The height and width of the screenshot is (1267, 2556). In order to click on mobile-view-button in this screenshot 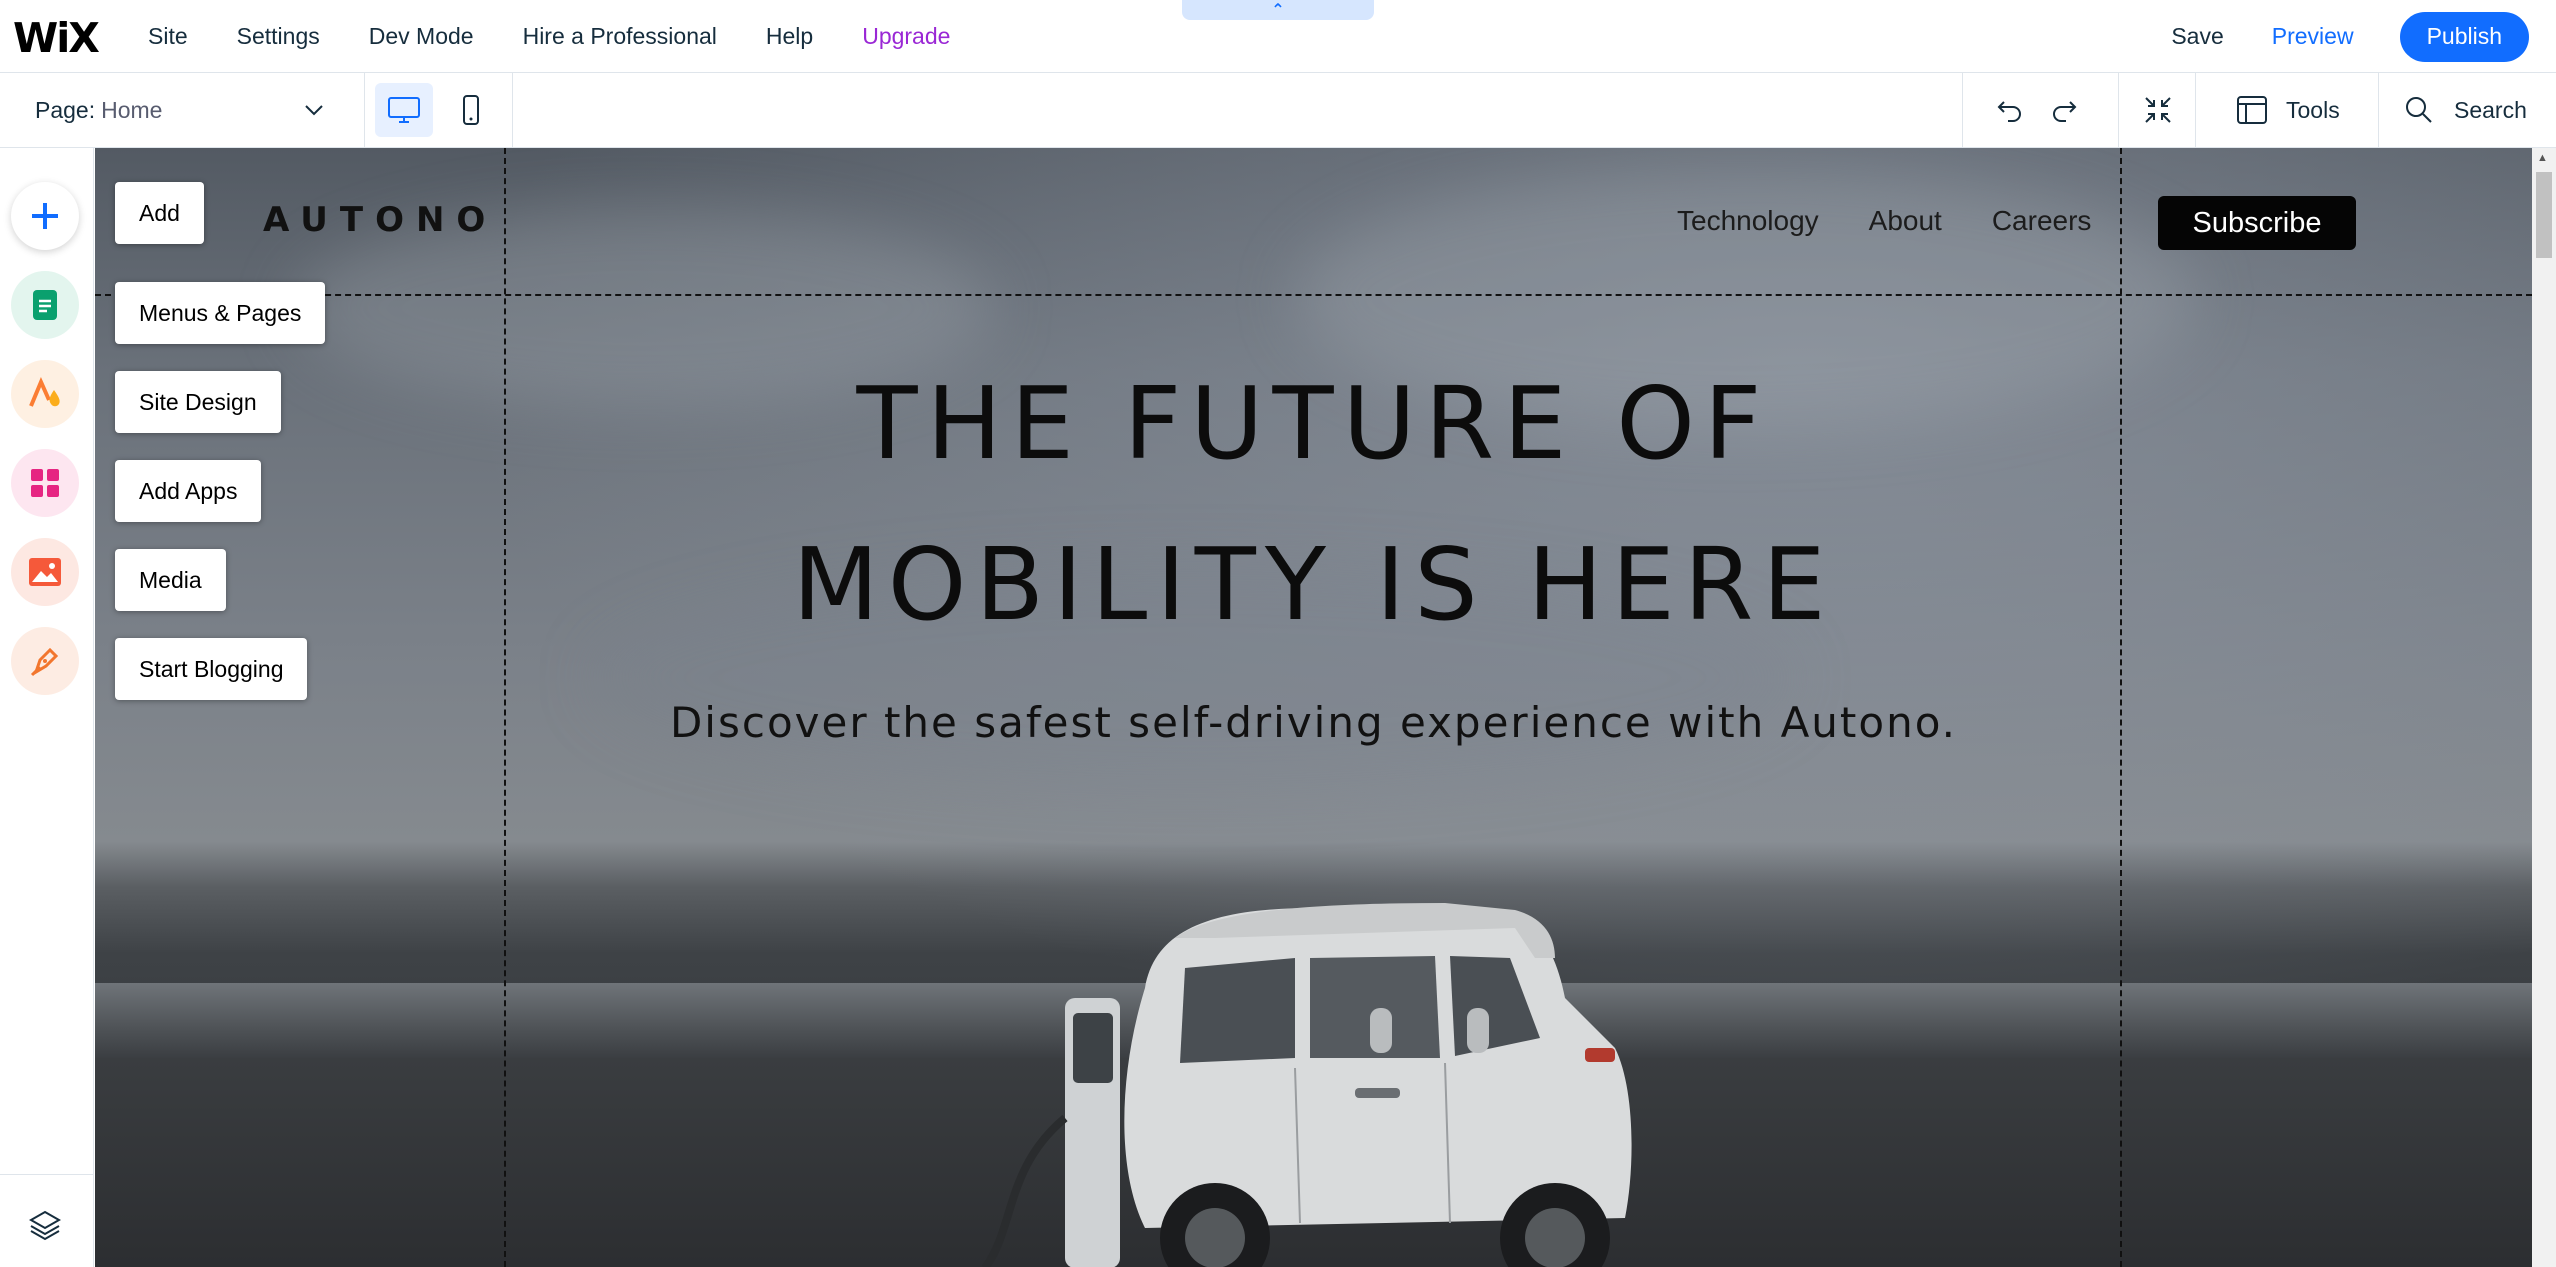, I will do `click(471, 110)`.